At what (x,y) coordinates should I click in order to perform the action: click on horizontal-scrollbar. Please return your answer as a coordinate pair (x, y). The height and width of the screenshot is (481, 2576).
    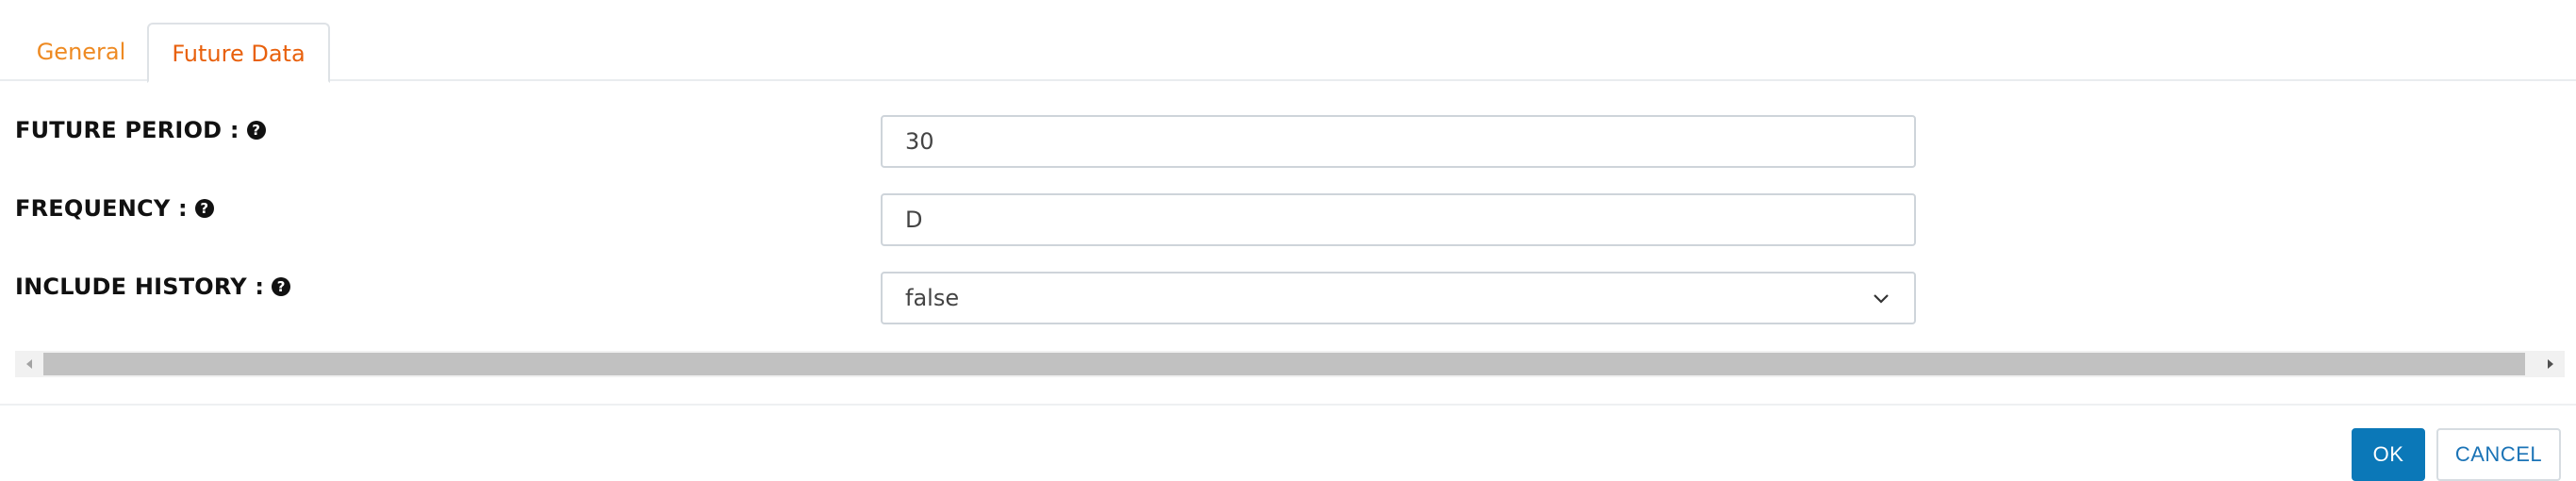
    Looking at the image, I should click on (1290, 364).